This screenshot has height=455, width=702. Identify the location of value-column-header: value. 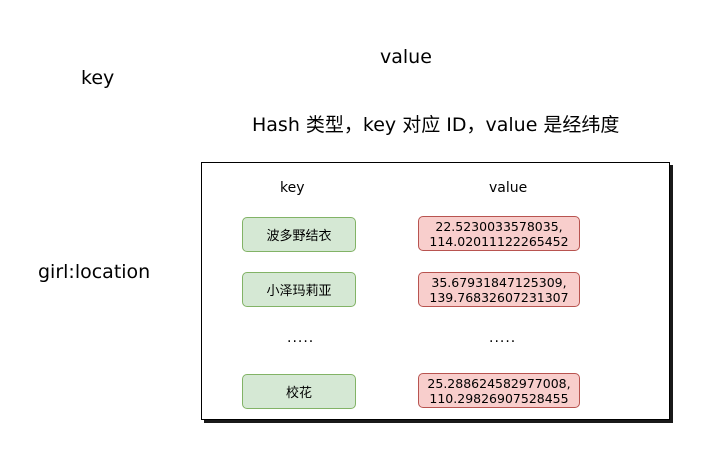
(508, 188).